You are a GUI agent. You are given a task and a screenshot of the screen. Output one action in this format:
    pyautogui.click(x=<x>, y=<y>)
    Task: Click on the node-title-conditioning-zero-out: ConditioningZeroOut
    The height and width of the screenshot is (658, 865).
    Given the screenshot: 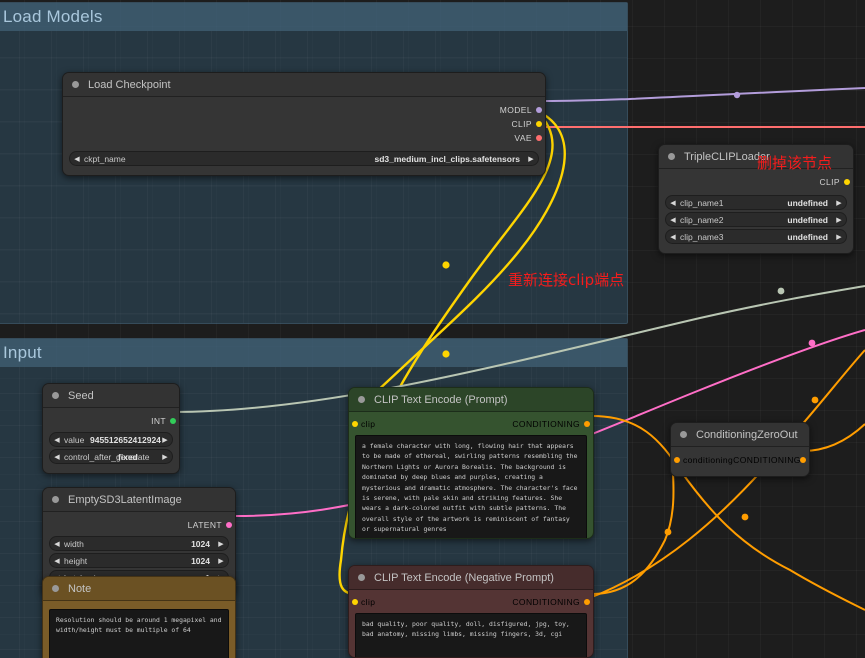 What is the action you would take?
    pyautogui.click(x=747, y=434)
    